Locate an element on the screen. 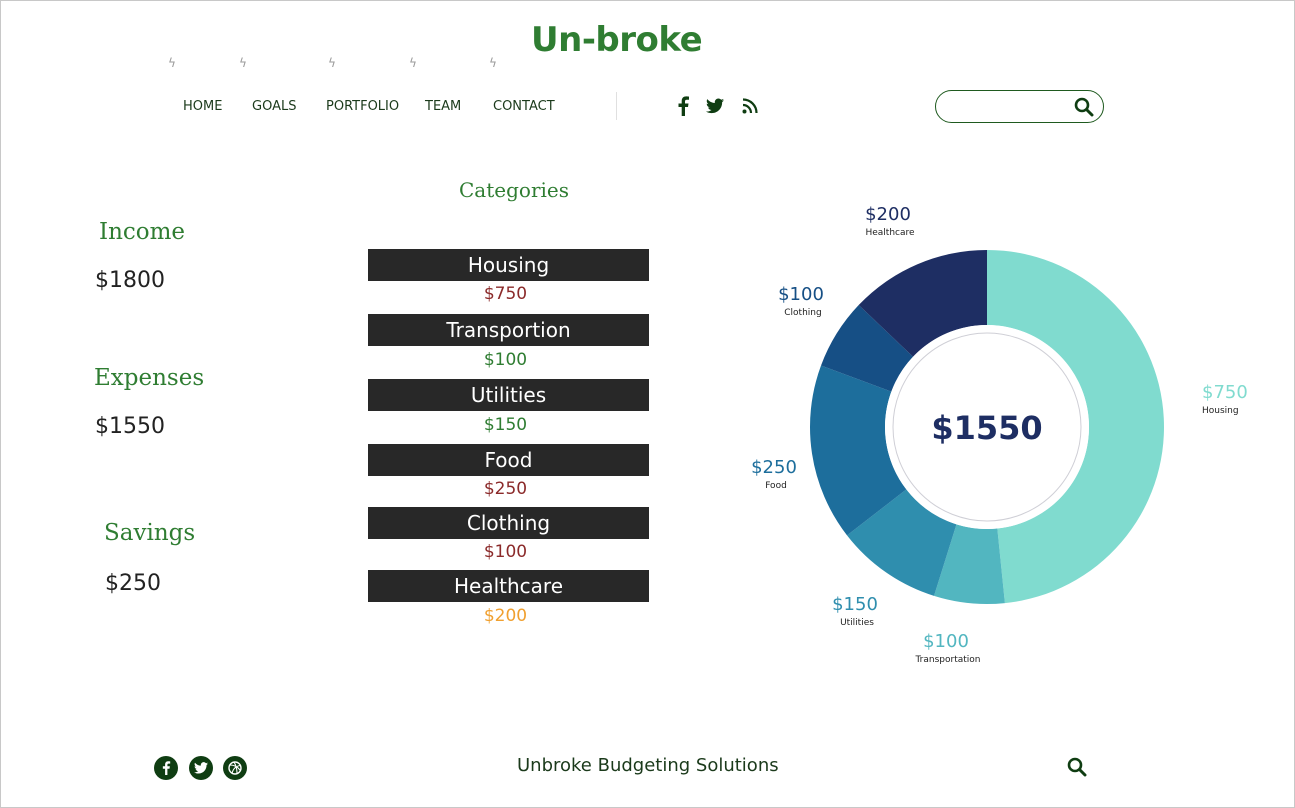 The height and width of the screenshot is (808, 1295). slice-value-label: $150 is located at coordinates (855, 604).